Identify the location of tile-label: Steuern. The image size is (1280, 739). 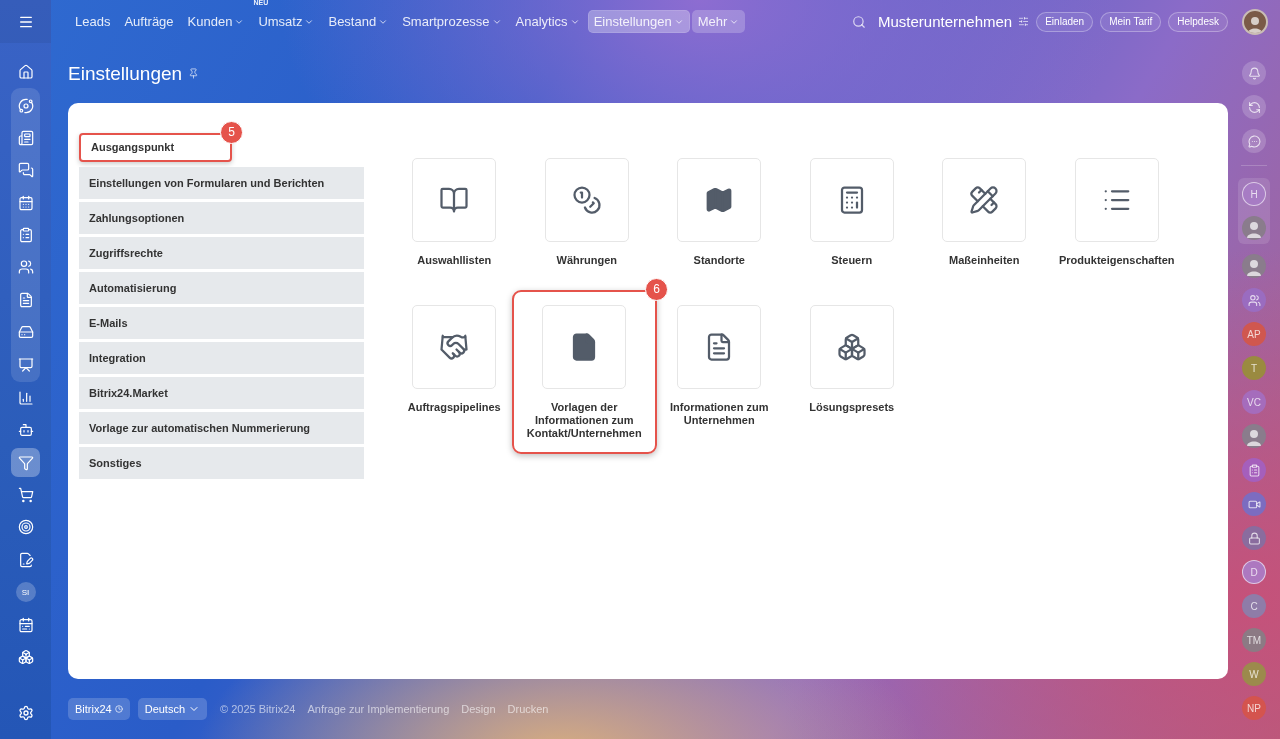
(852, 260).